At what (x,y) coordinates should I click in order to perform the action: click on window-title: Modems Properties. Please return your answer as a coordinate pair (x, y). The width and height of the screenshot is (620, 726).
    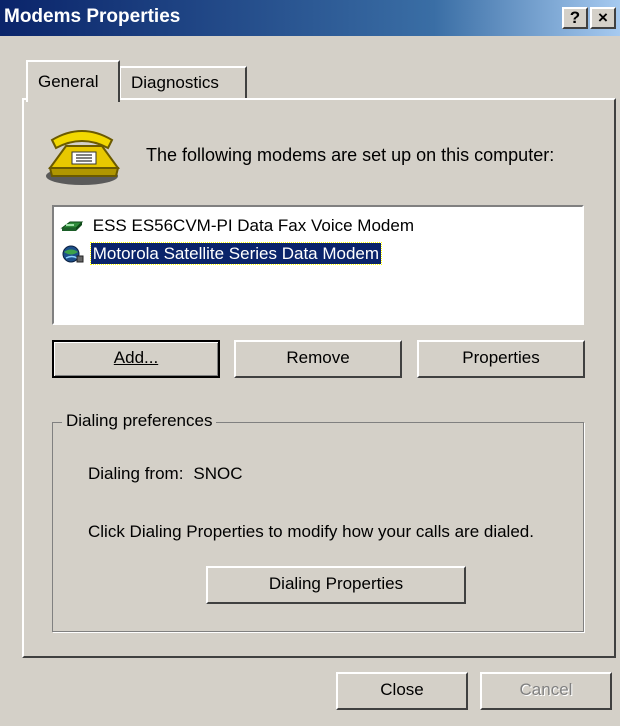
    Looking at the image, I should click on (92, 16).